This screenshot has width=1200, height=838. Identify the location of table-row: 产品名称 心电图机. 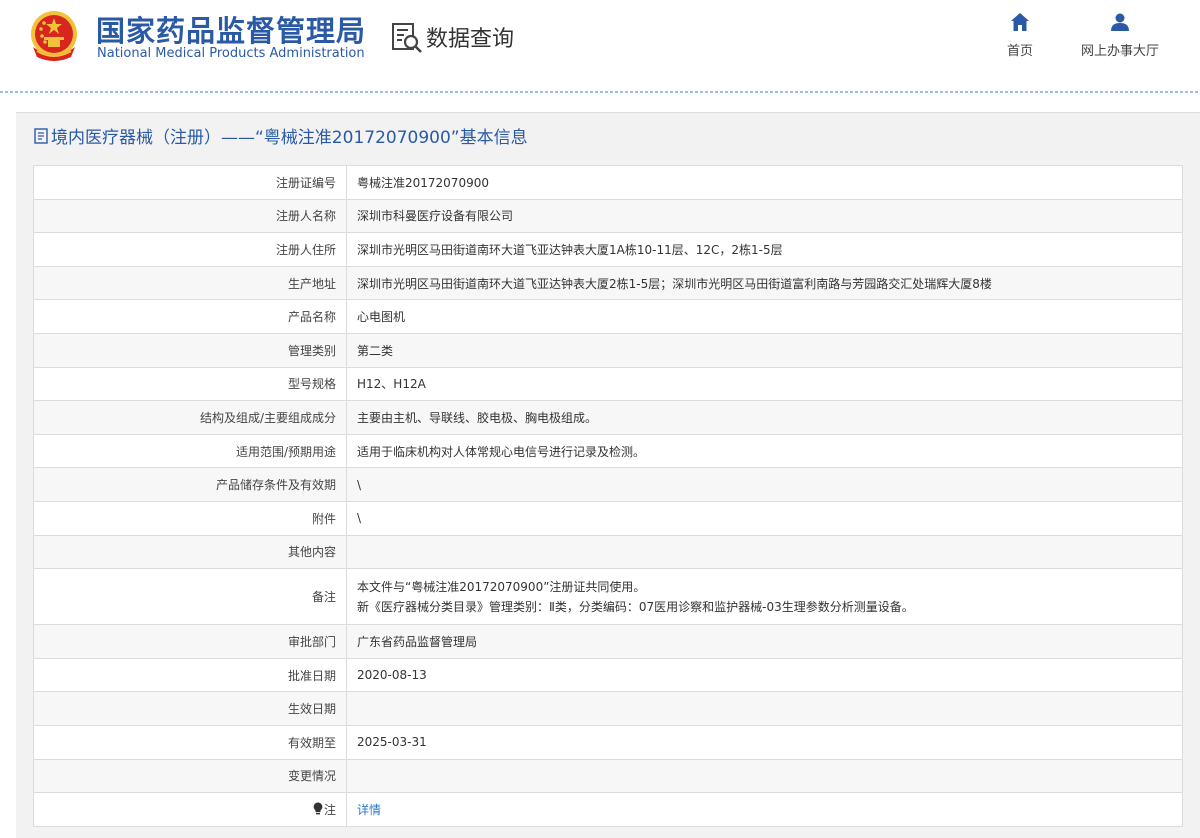
(608, 316).